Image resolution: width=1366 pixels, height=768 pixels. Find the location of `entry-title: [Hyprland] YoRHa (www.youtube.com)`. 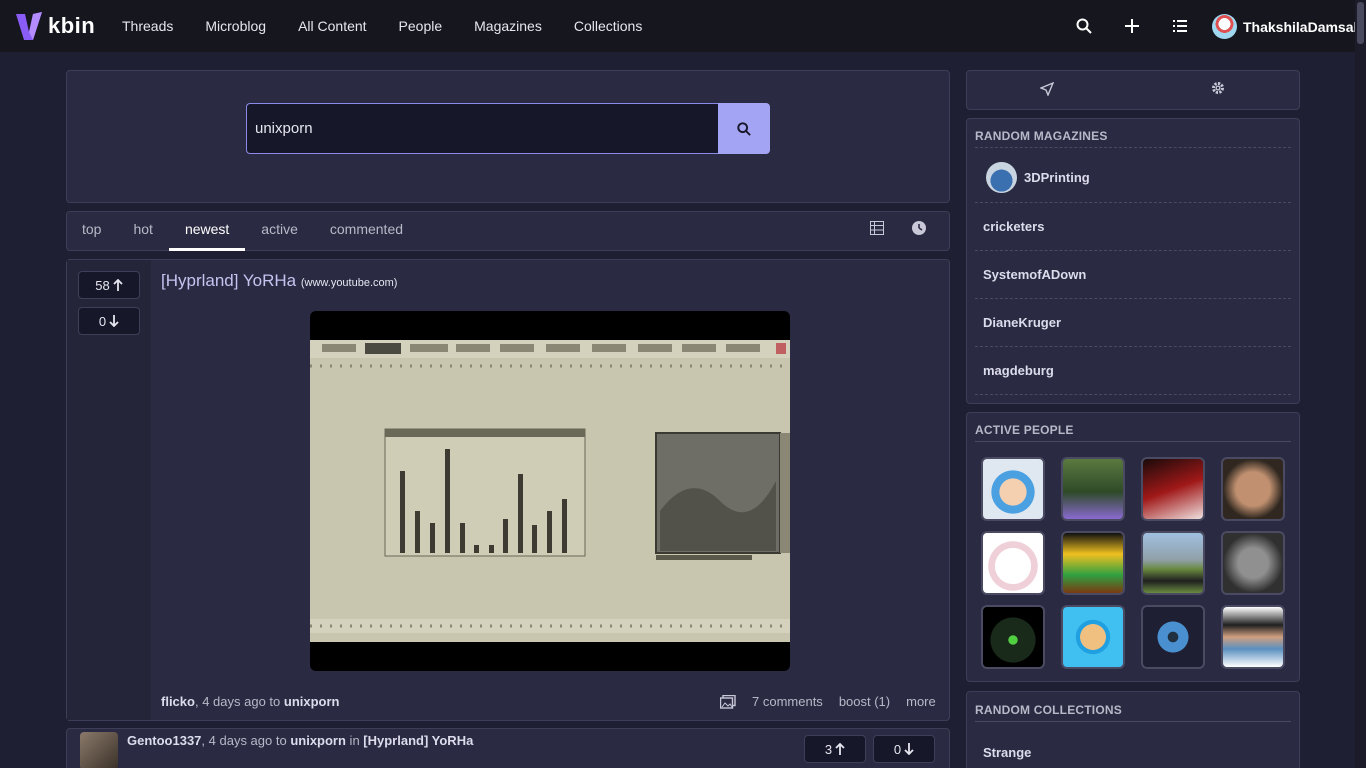

entry-title: [Hyprland] YoRHa (www.youtube.com) is located at coordinates (279, 281).